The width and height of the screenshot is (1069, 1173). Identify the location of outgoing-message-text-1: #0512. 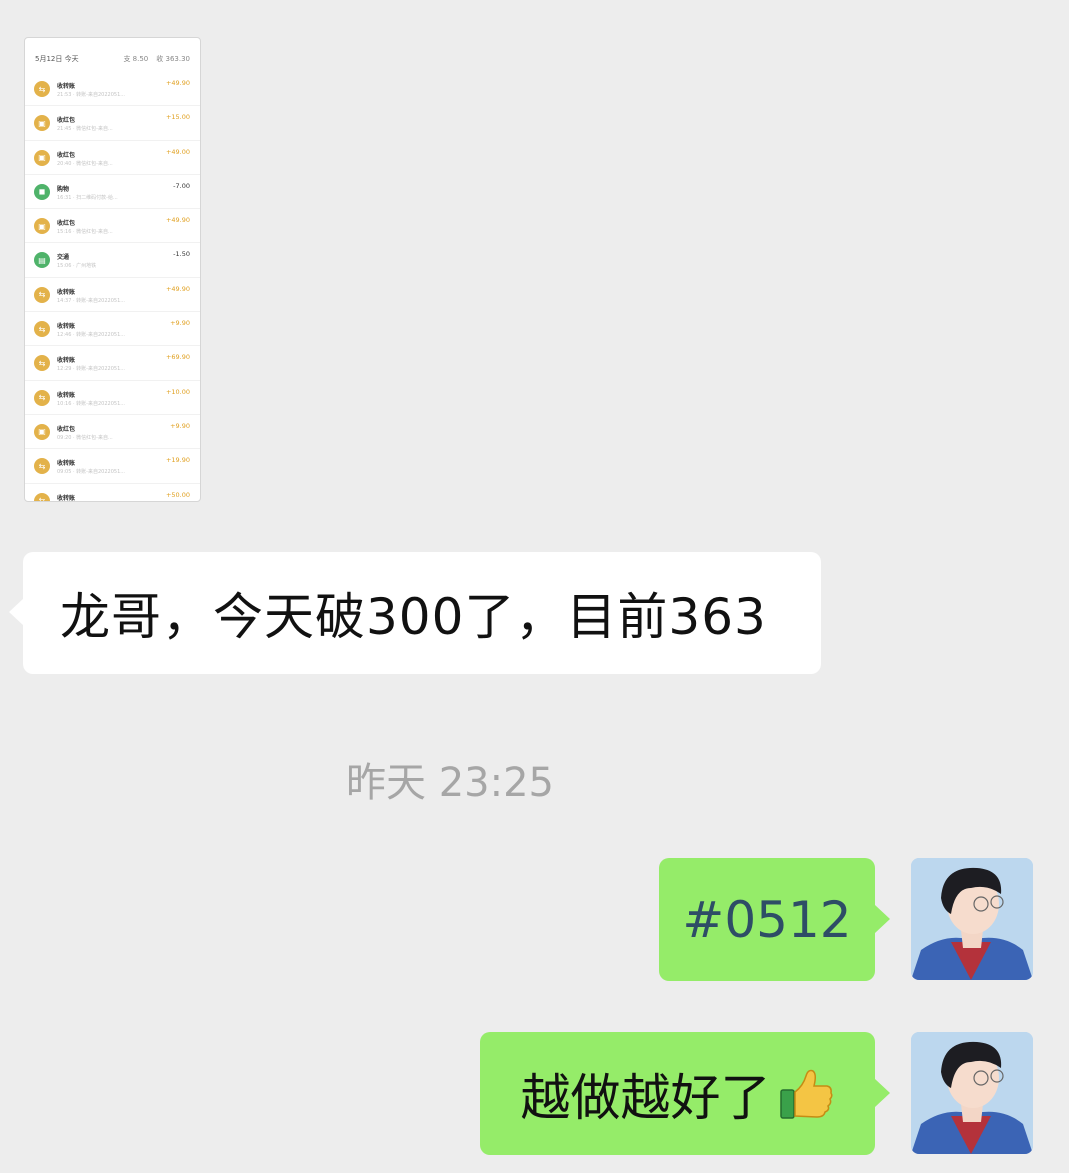
(767, 919).